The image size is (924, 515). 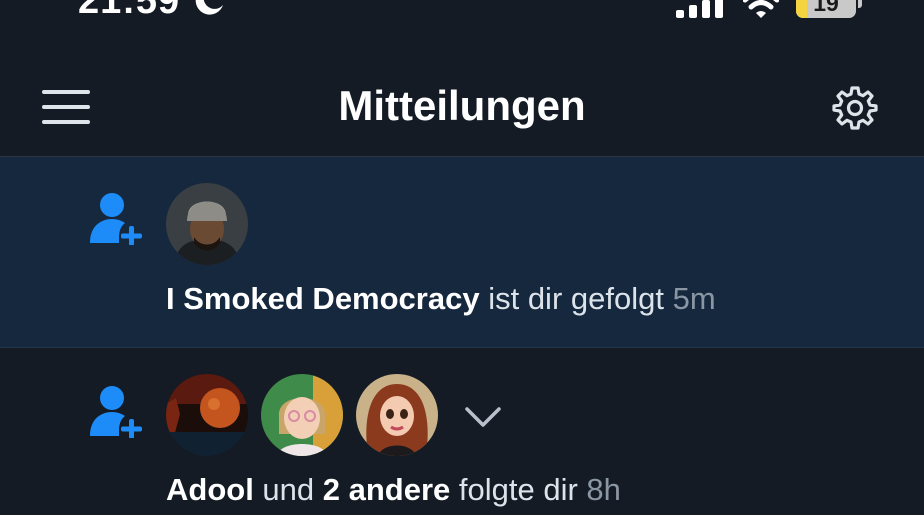 What do you see at coordinates (576, 298) in the screenshot?
I see `notification-message: ist dir gefolgt` at bounding box center [576, 298].